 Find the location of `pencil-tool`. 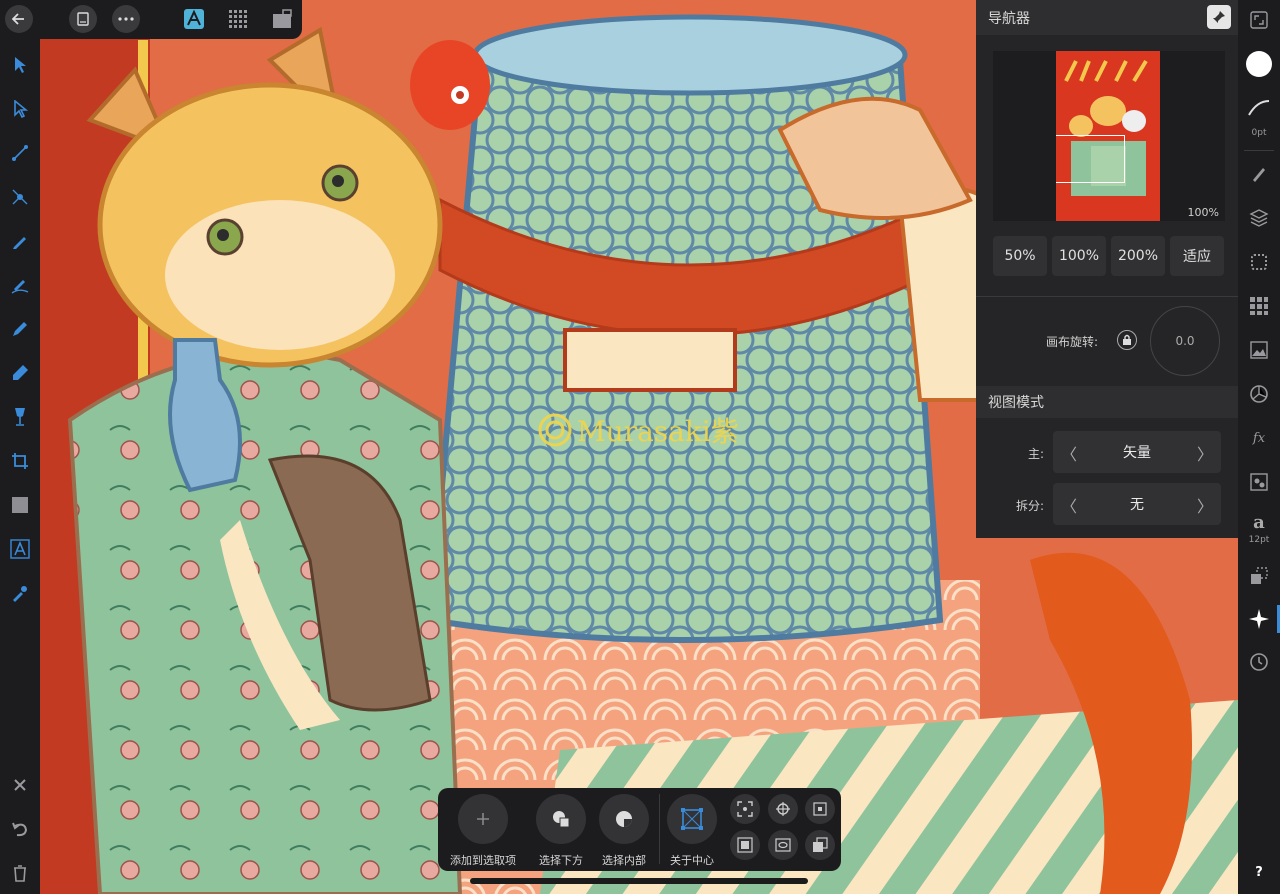

pencil-tool is located at coordinates (20, 241).